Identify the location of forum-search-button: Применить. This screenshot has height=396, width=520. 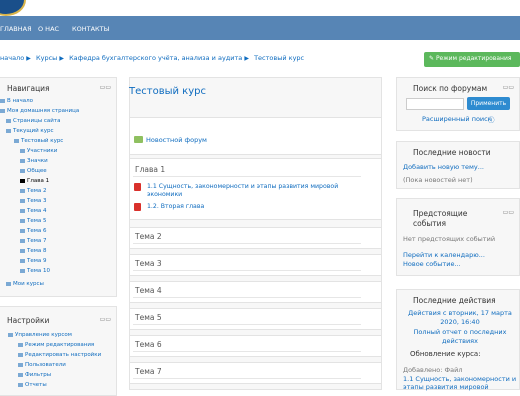
(488, 103).